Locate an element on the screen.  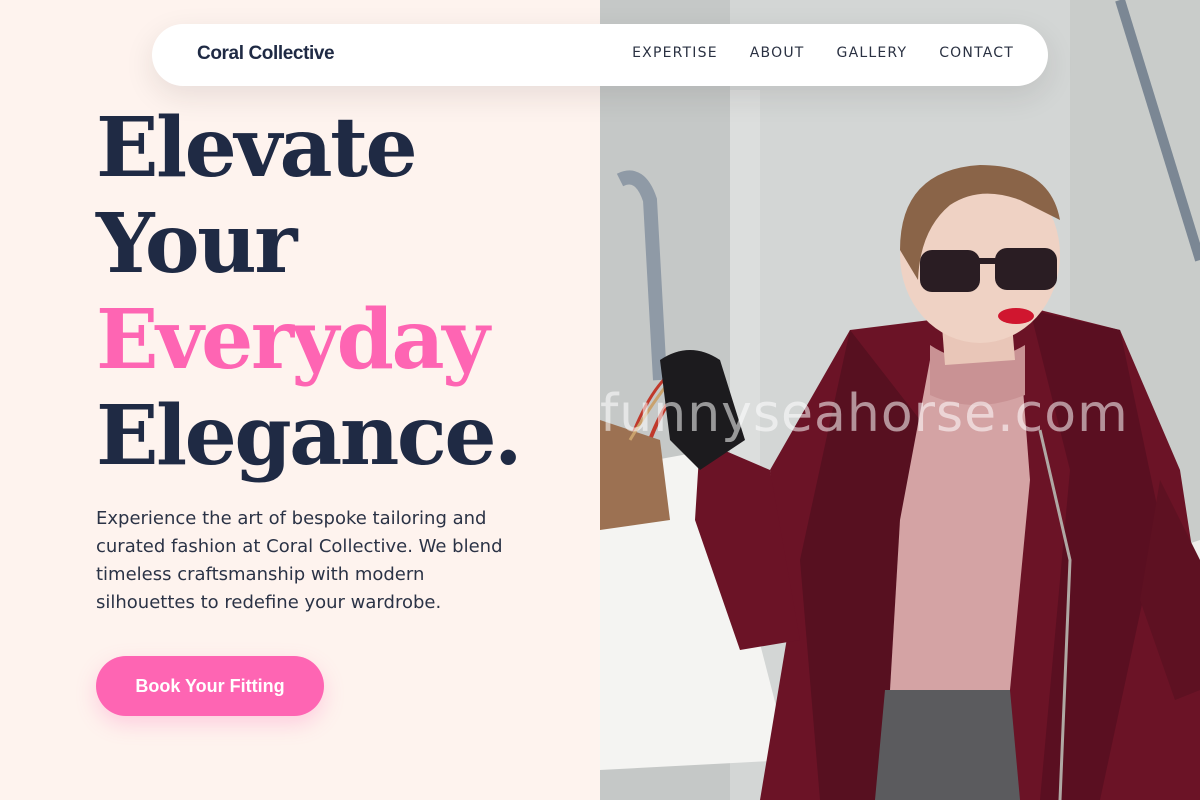
headline-line-1: Elevate is located at coordinates (257, 148).